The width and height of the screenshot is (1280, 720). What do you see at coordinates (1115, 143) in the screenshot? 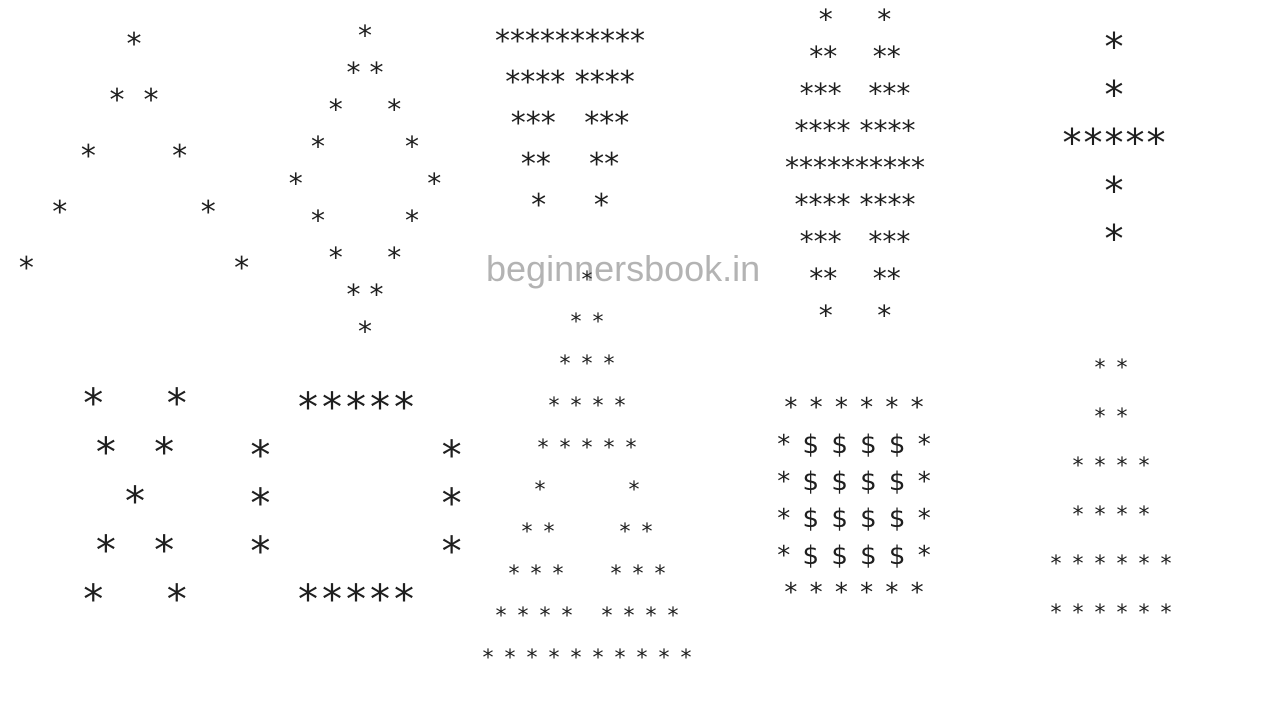
I see `pattern-row: *****` at bounding box center [1115, 143].